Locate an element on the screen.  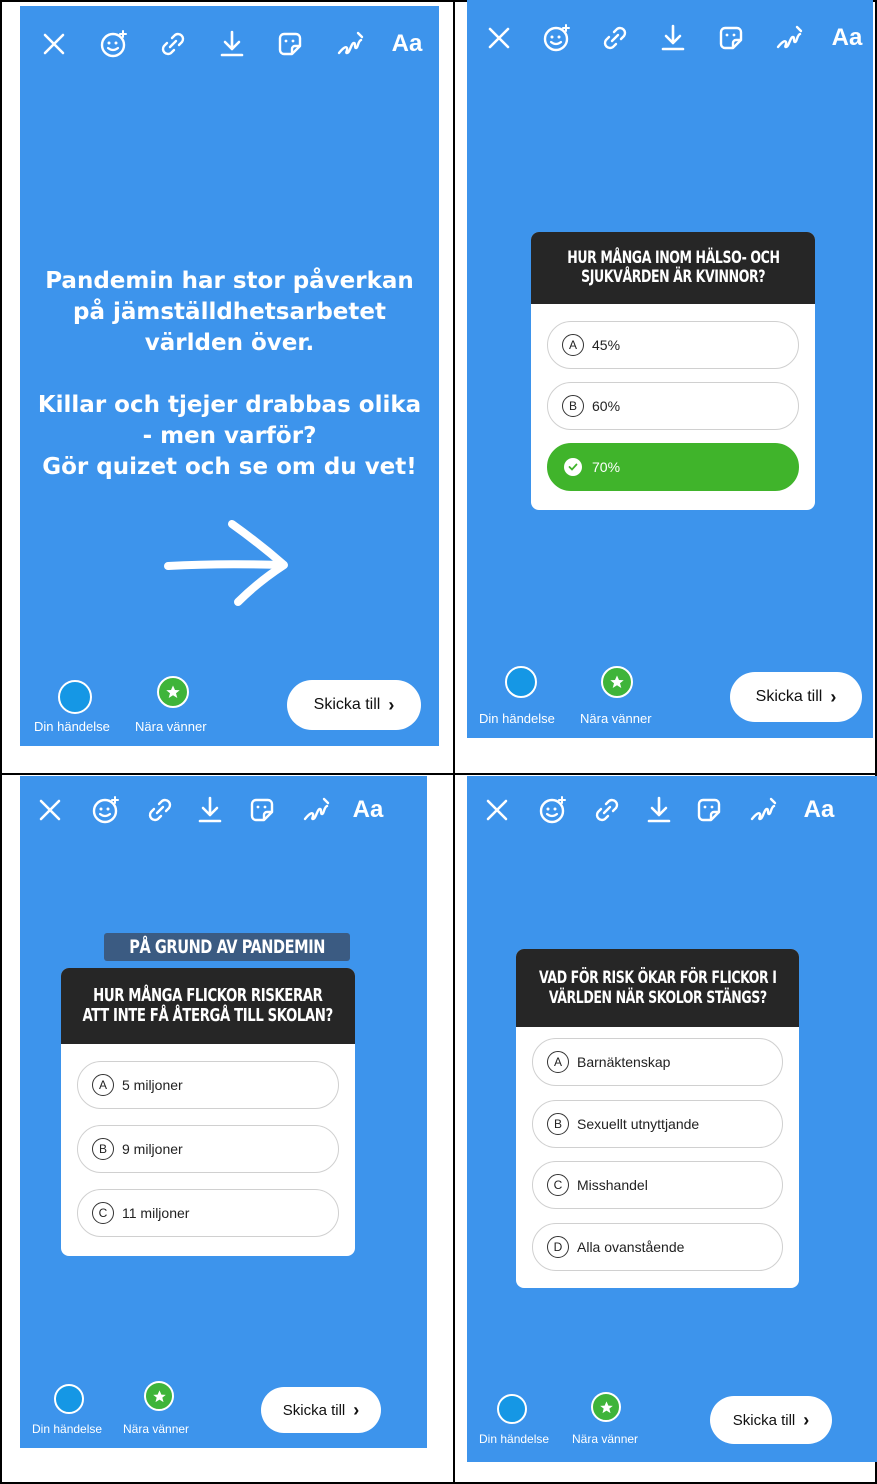
check-icon is located at coordinates (573, 467).